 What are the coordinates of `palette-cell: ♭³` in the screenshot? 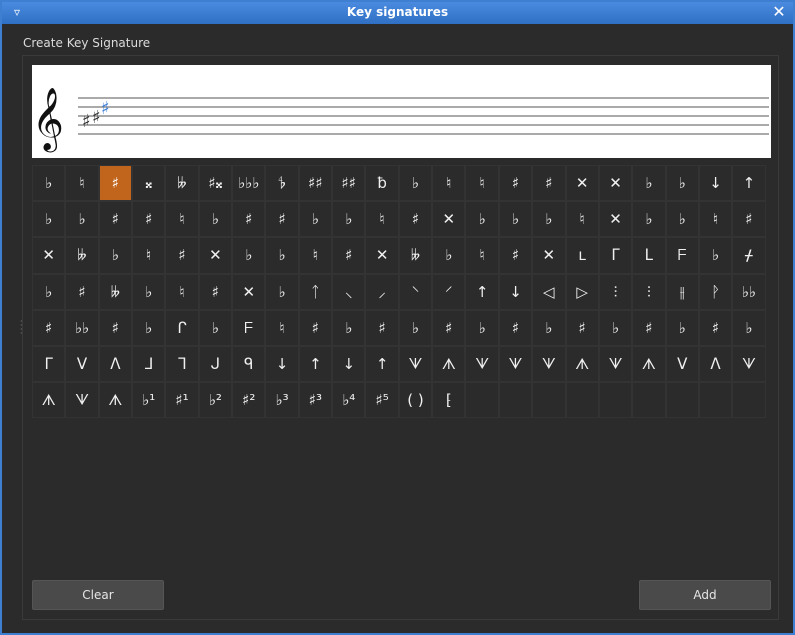 It's located at (282, 400).